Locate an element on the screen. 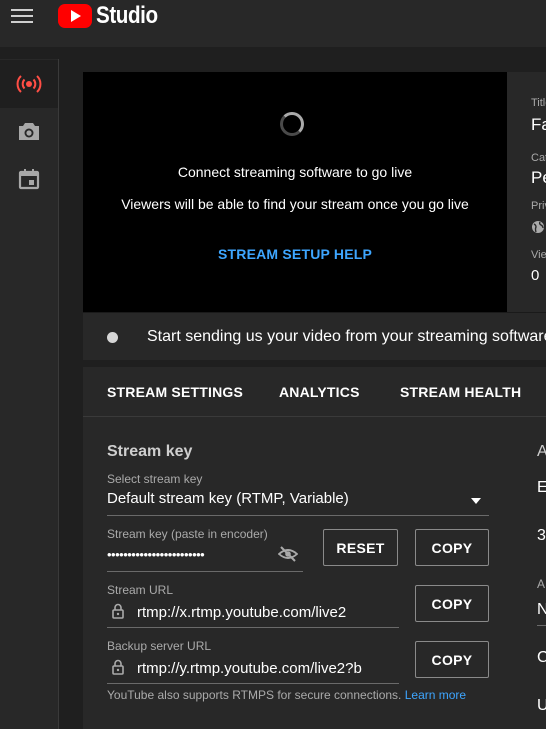  stream-info-panel: Title Fa Category Pe Privacy Viewers 0 is located at coordinates (526, 192).